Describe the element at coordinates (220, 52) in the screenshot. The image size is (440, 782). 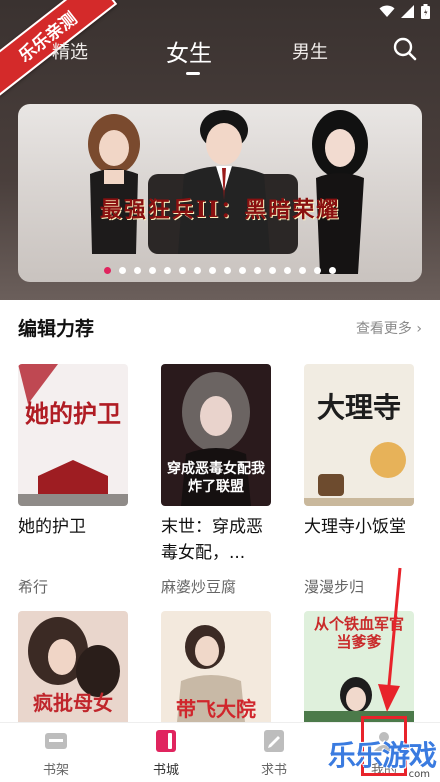
I see `top-navigation: 精选 女生 男生` at that location.